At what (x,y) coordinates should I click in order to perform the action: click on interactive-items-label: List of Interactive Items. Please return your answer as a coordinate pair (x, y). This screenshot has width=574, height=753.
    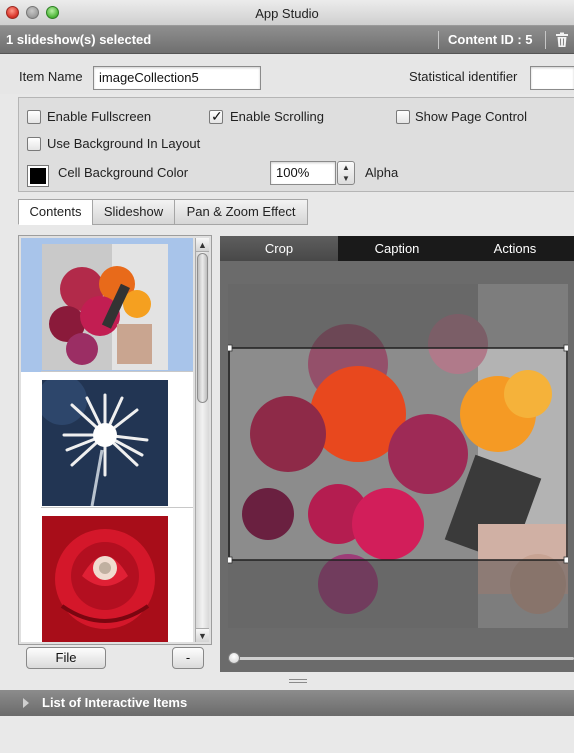
    Looking at the image, I should click on (115, 702).